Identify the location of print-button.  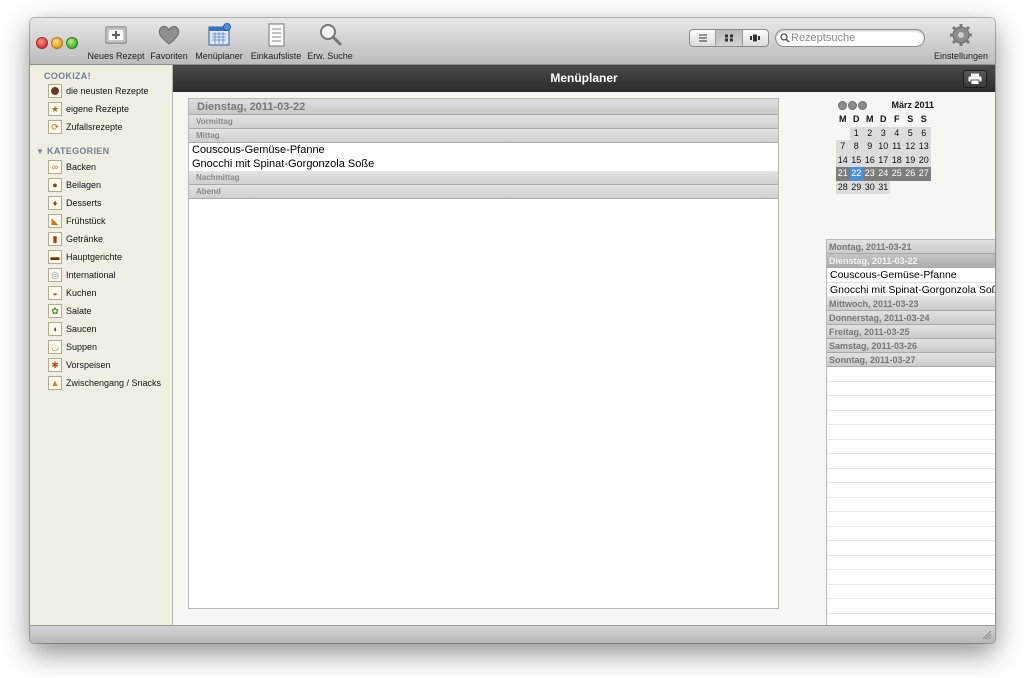
(975, 79).